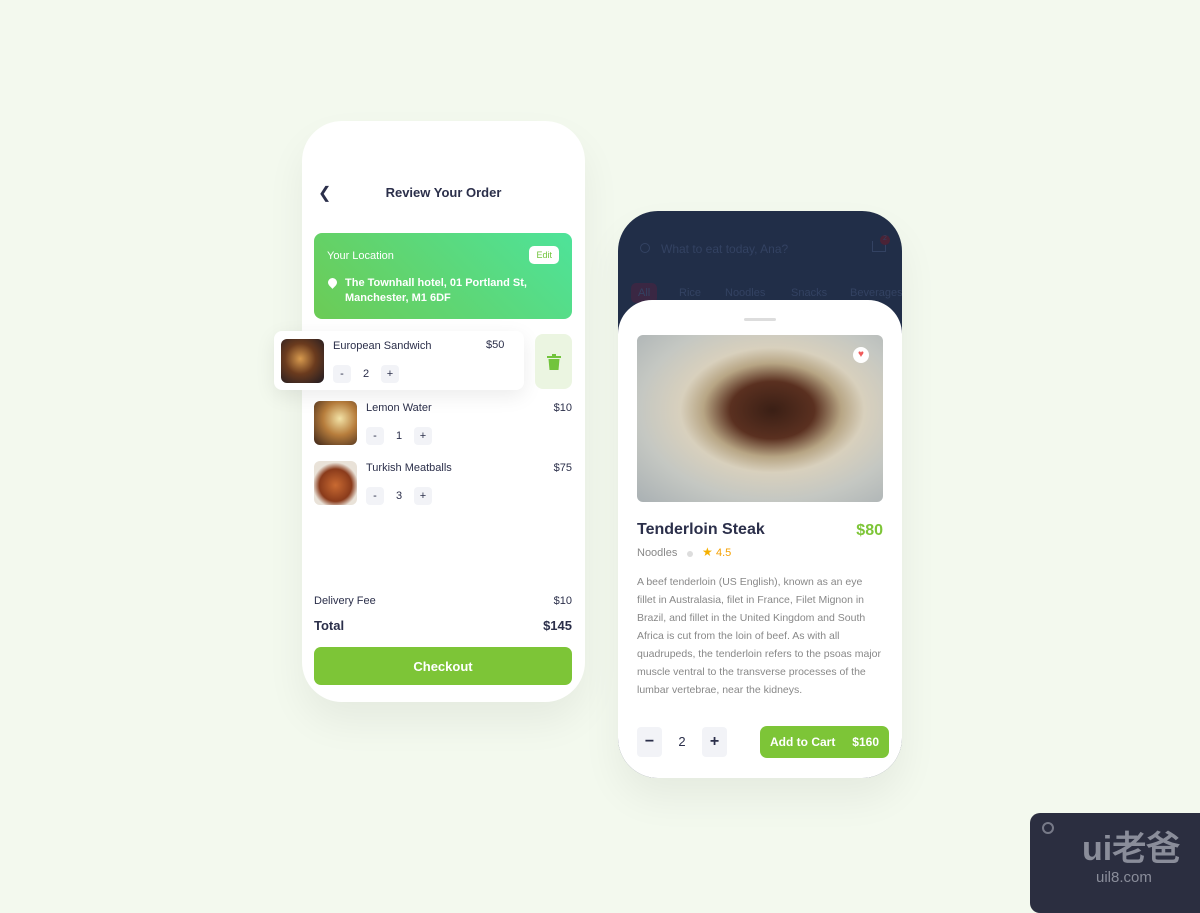  I want to click on european-sandwich-image, so click(302, 361).